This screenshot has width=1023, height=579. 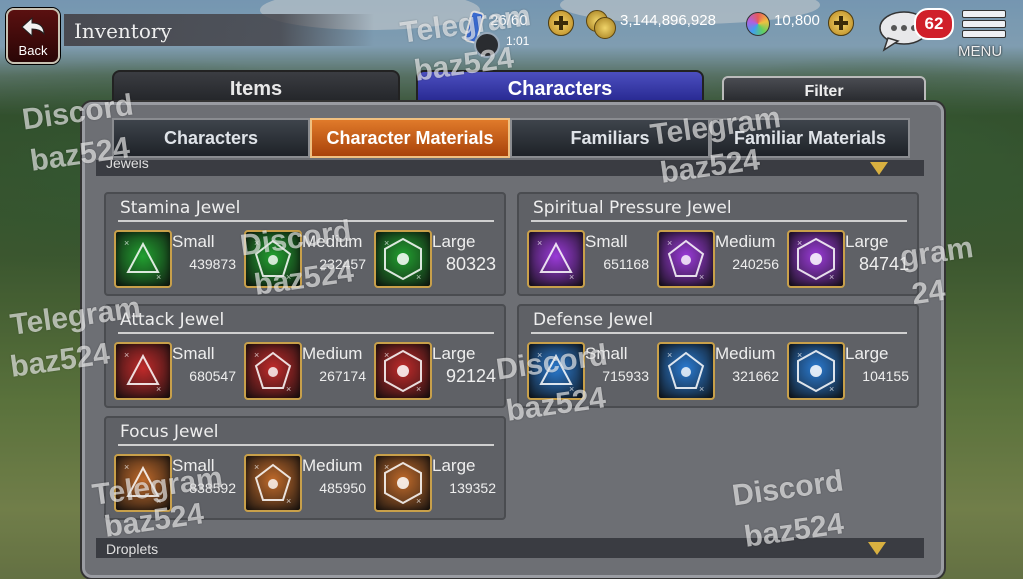 What do you see at coordinates (755, 264) in the screenshot?
I see `jewel-count: 240256` at bounding box center [755, 264].